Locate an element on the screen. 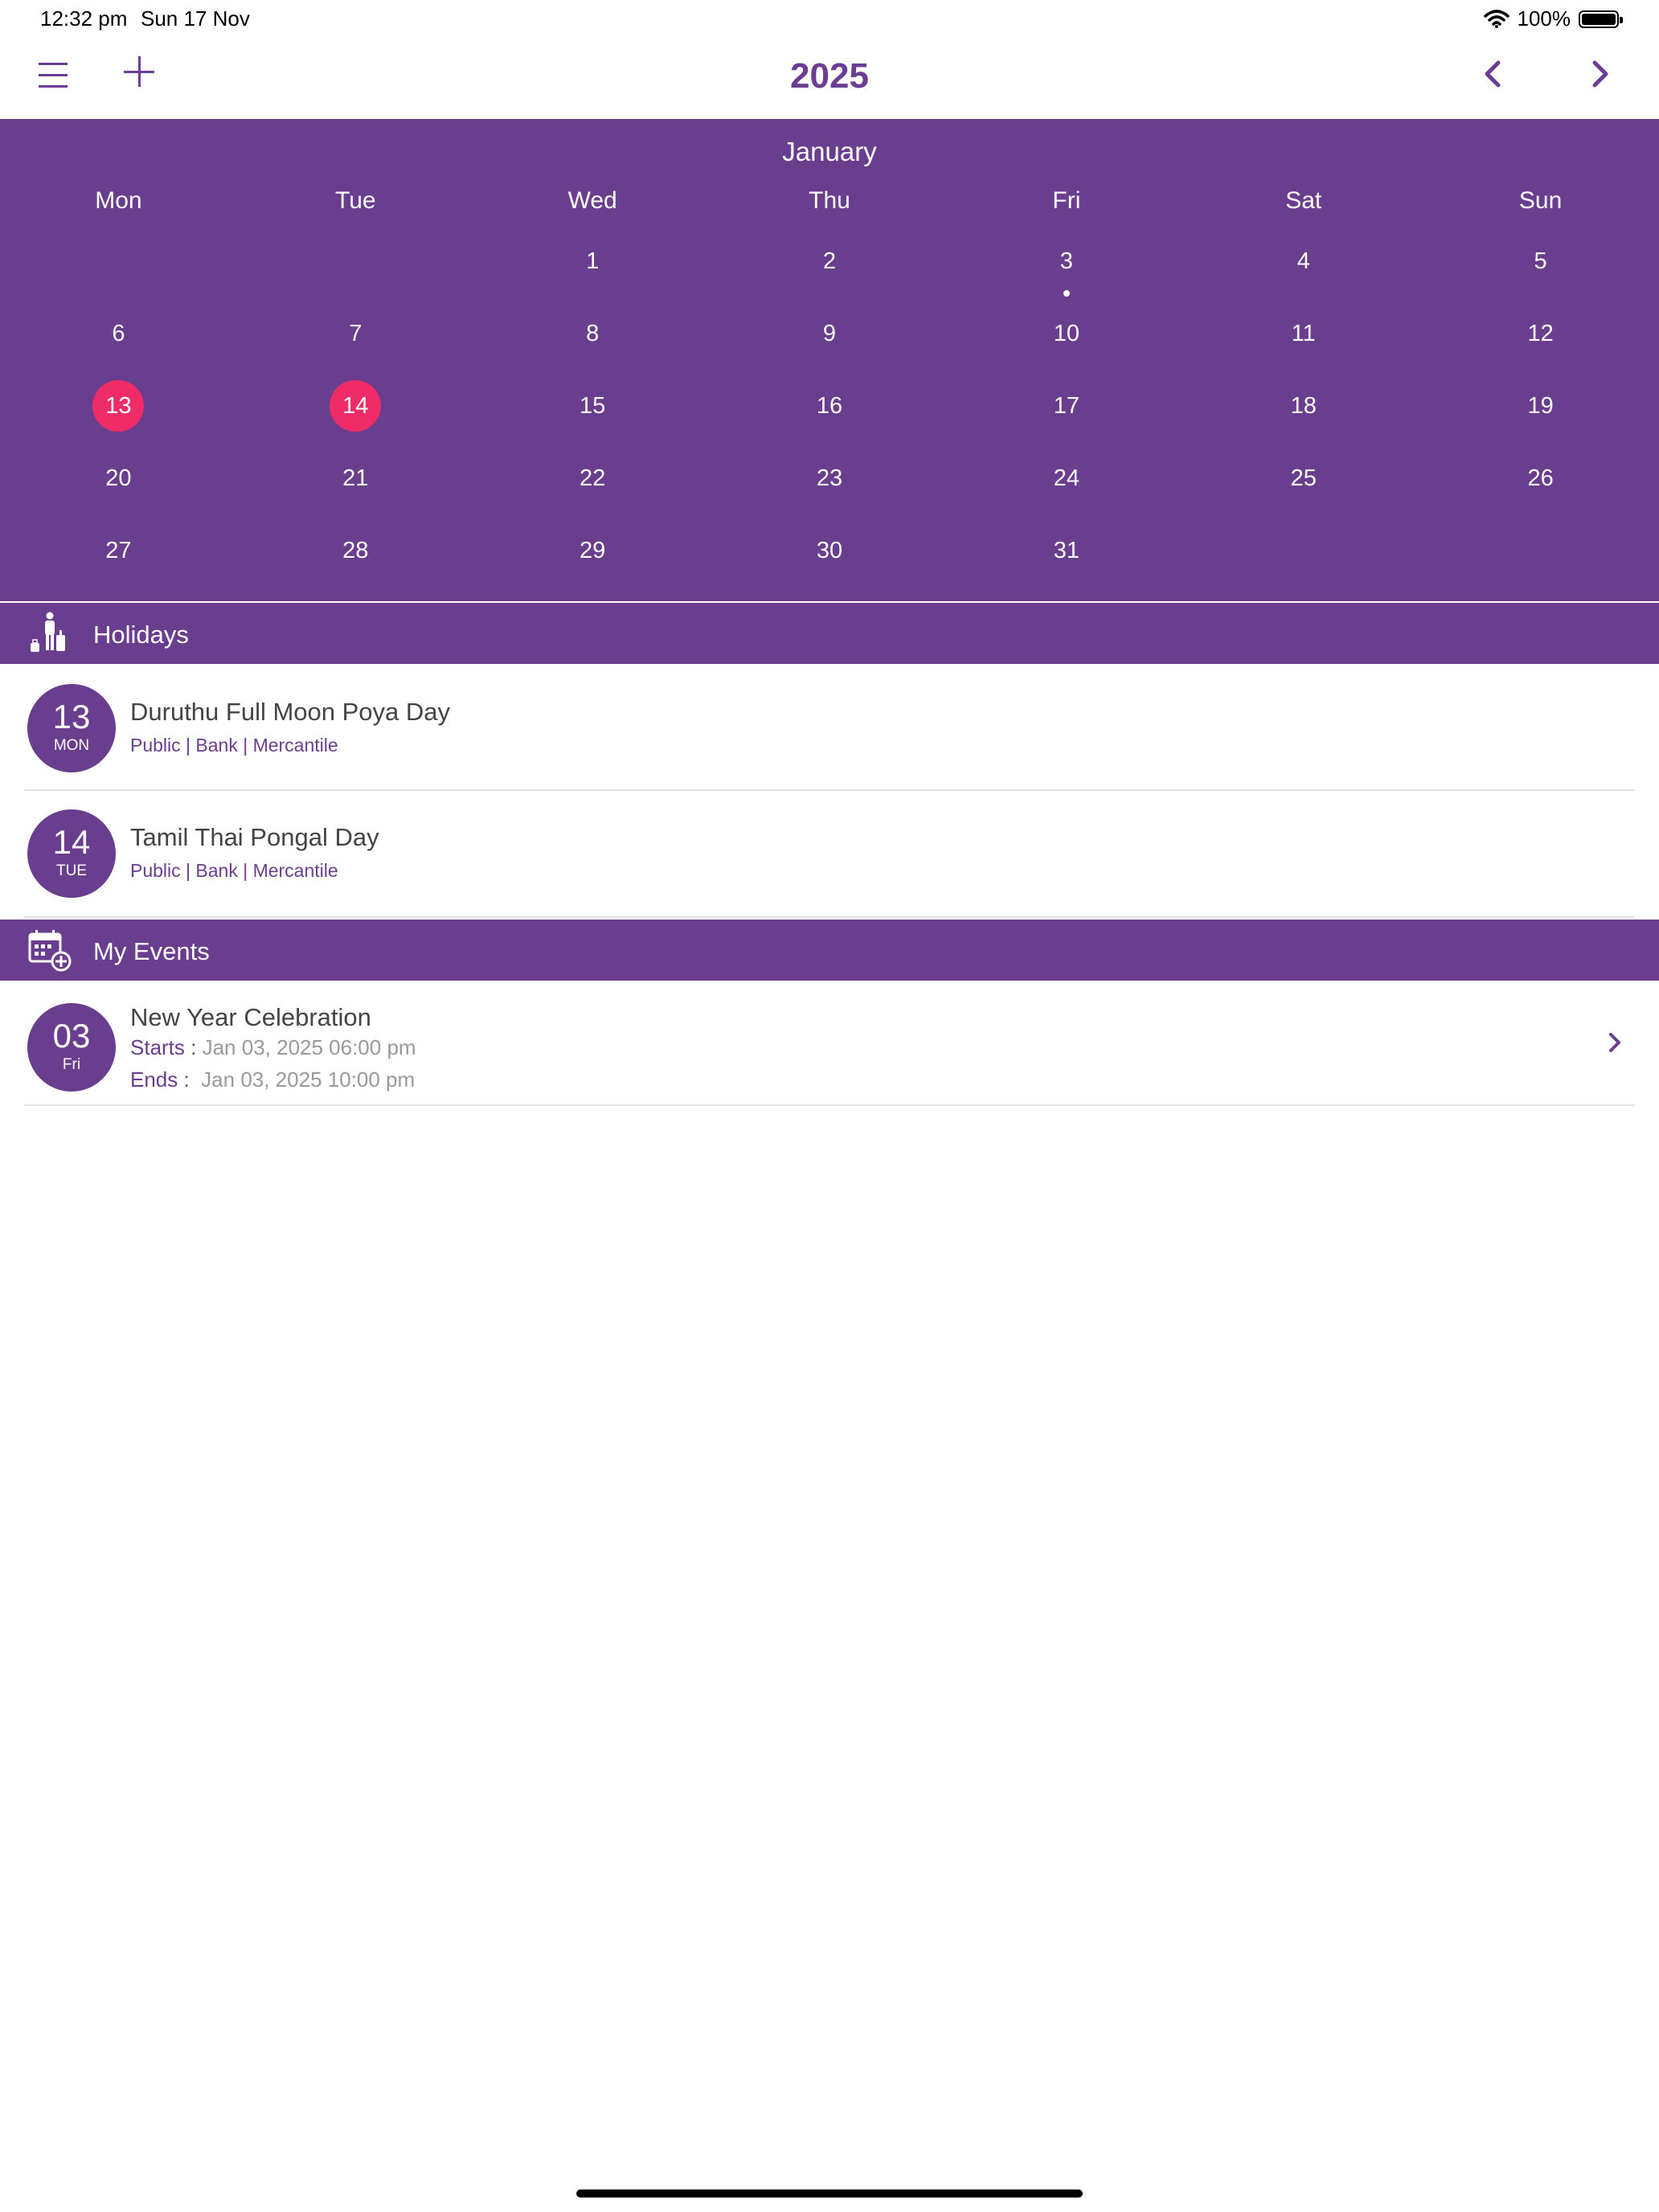  day-cell: 23 is located at coordinates (829, 489).